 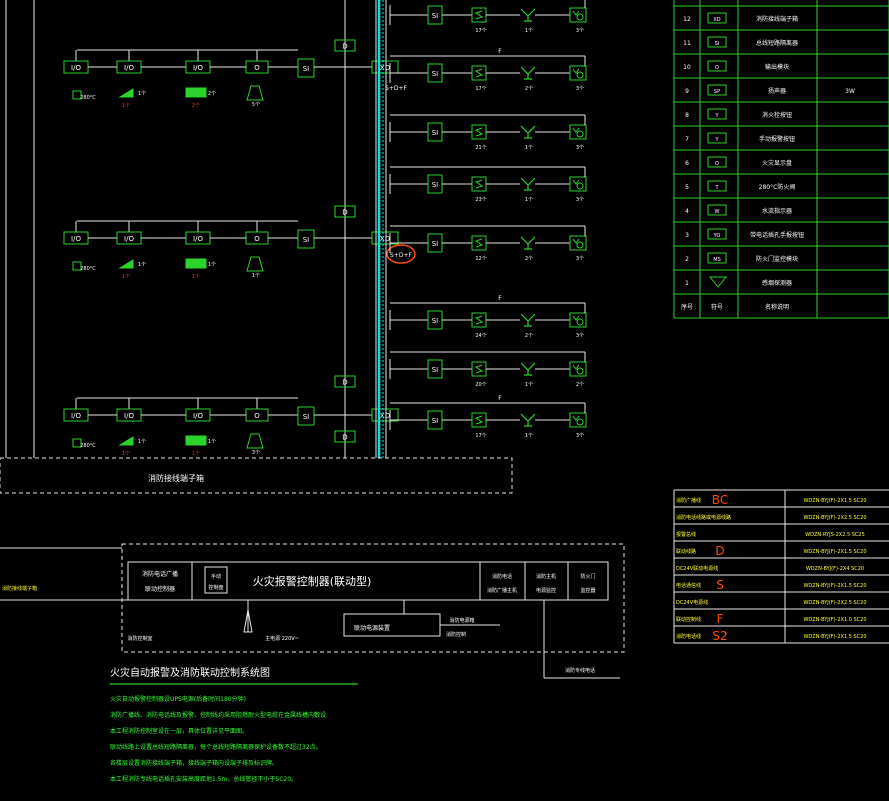 What do you see at coordinates (834, 501) in the screenshot?
I see `cable-spec: WDZN-BYJ(F)-2X1.5 SC20` at bounding box center [834, 501].